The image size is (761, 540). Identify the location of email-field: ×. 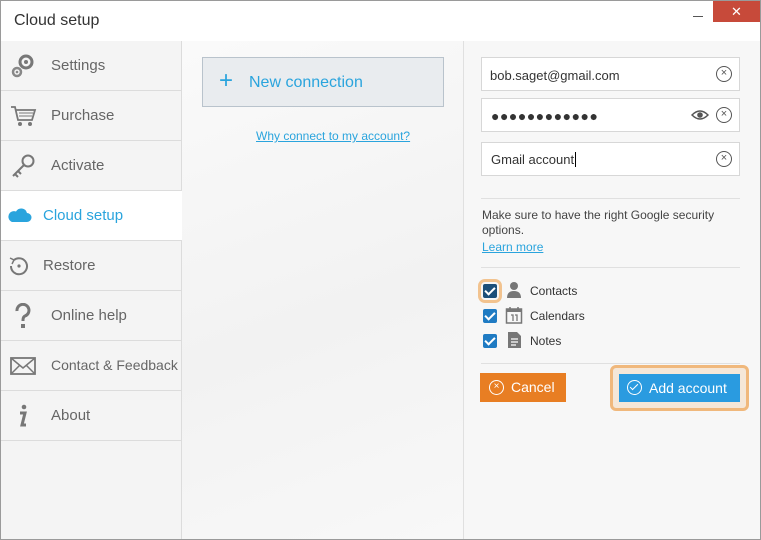
(610, 74).